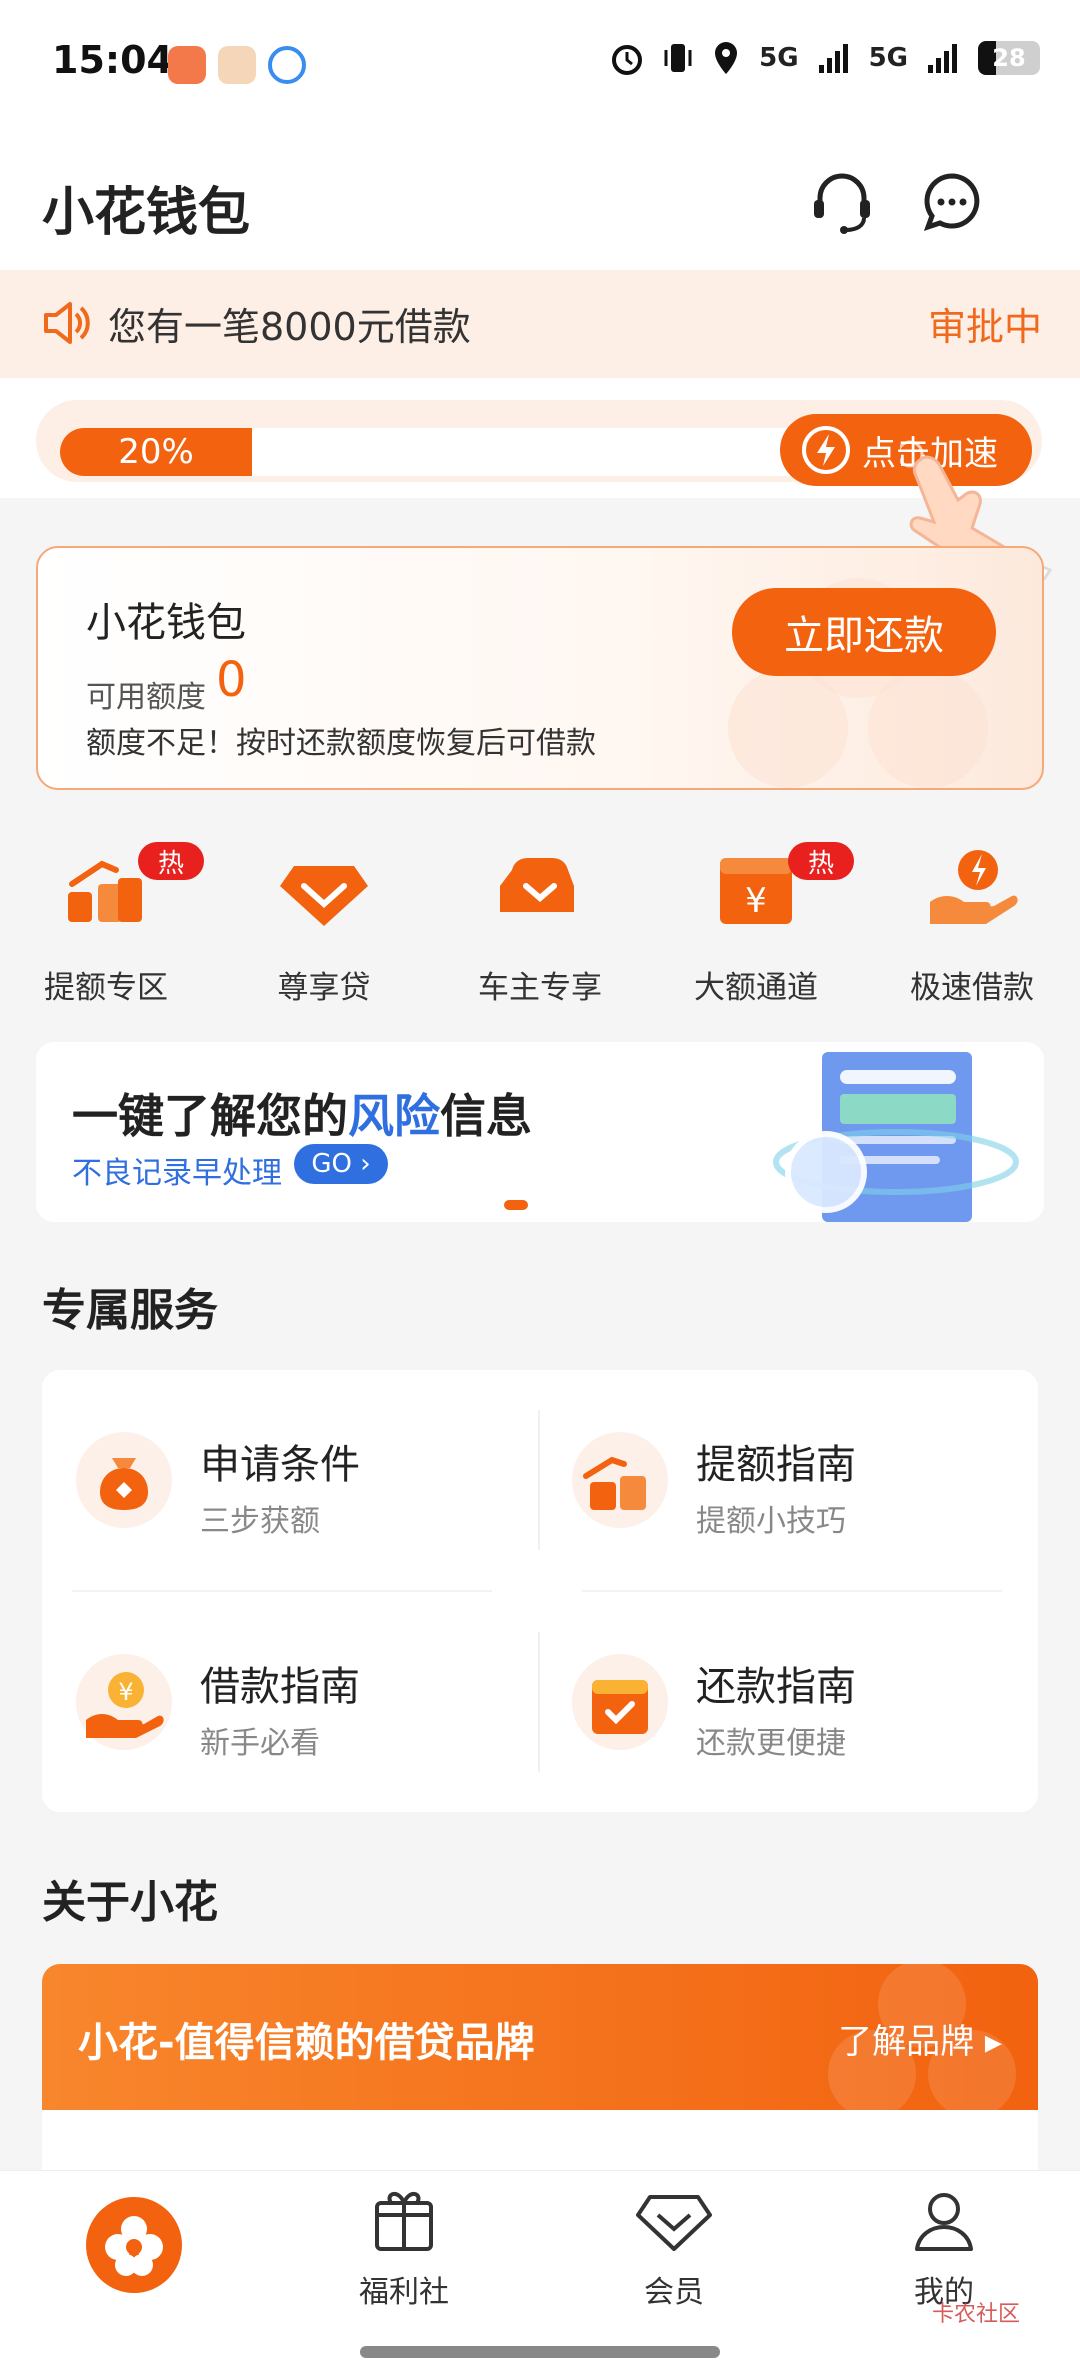 This screenshot has height=2377, width=1080. I want to click on service-apply-conditions: 申请条件 三步获额, so click(267, 1460).